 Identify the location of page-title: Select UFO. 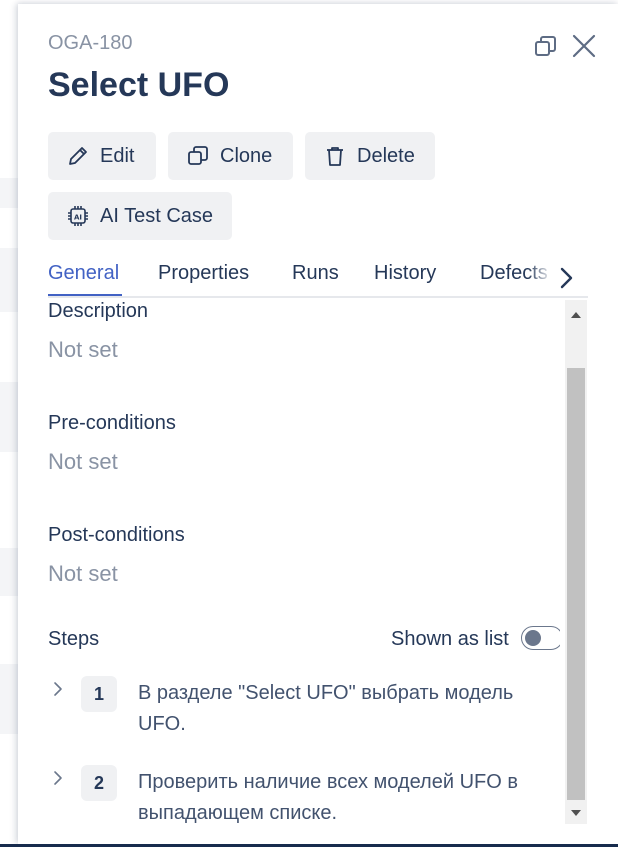
(139, 85).